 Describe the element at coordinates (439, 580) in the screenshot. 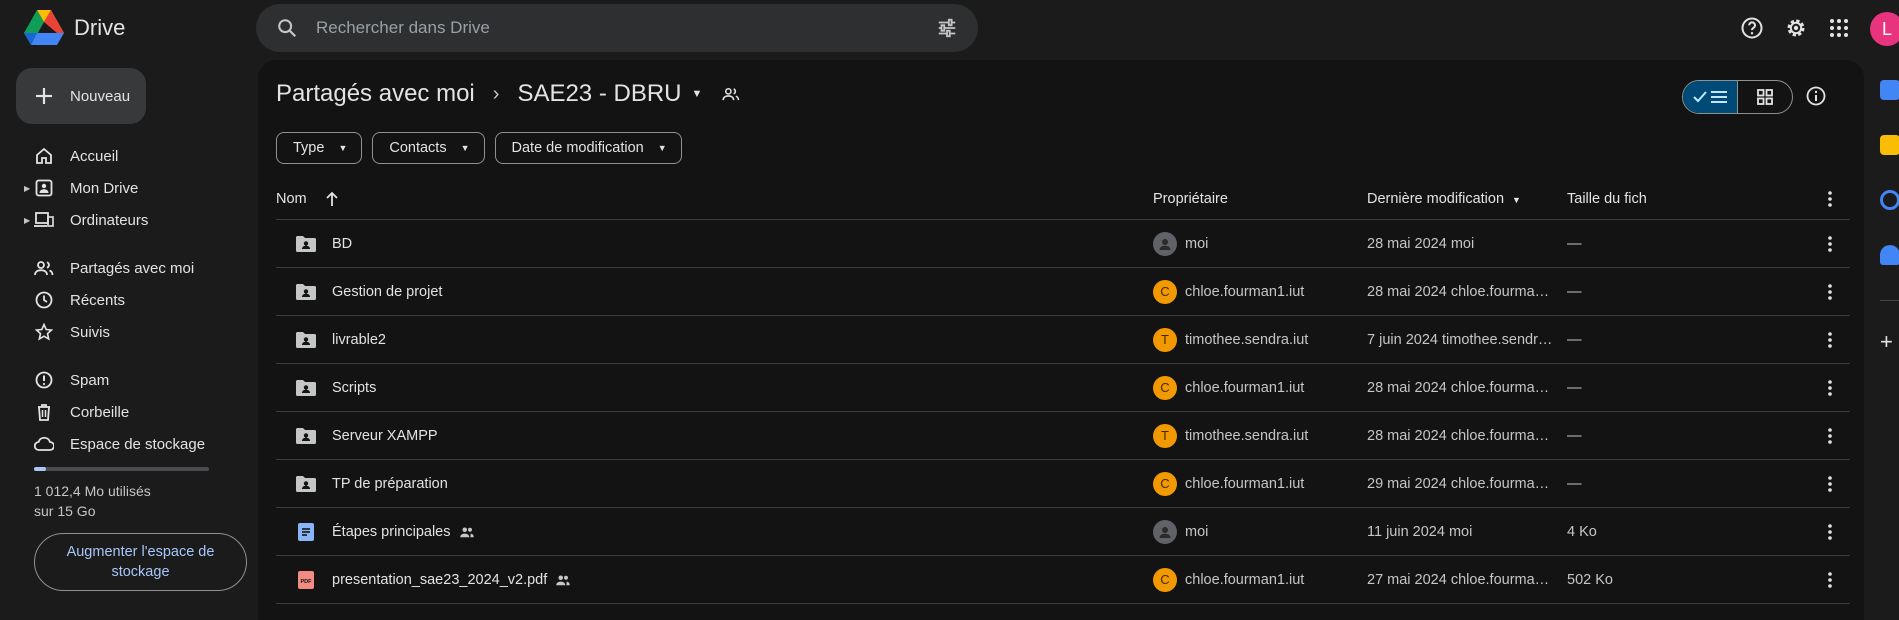

I see `file-name: presentation_sae23_2024_v2.pdf` at that location.